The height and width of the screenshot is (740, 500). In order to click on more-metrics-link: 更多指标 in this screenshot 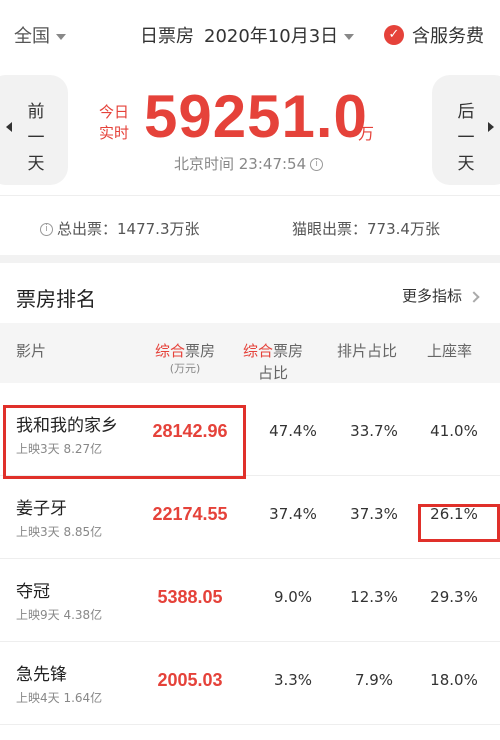, I will do `click(441, 295)`.